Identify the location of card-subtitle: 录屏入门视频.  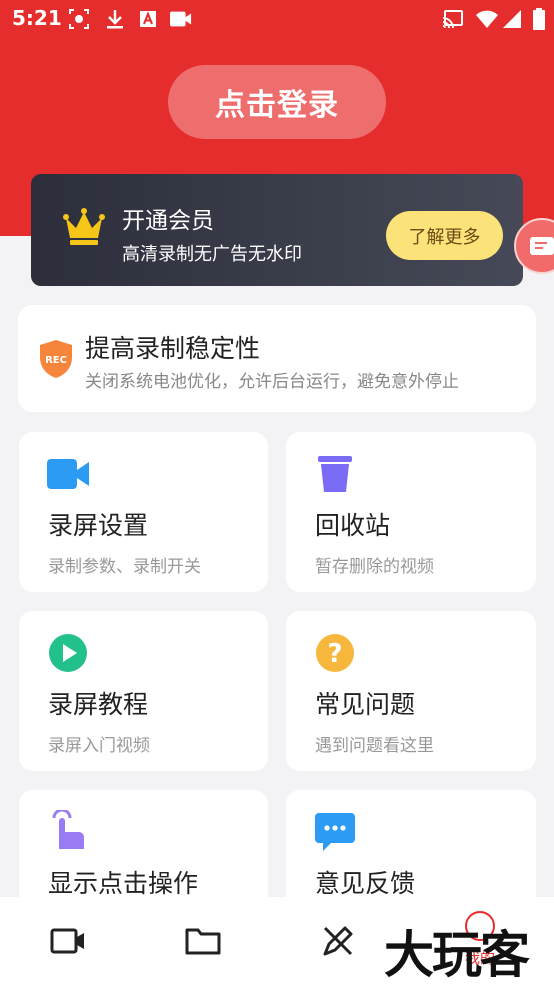
(99, 746).